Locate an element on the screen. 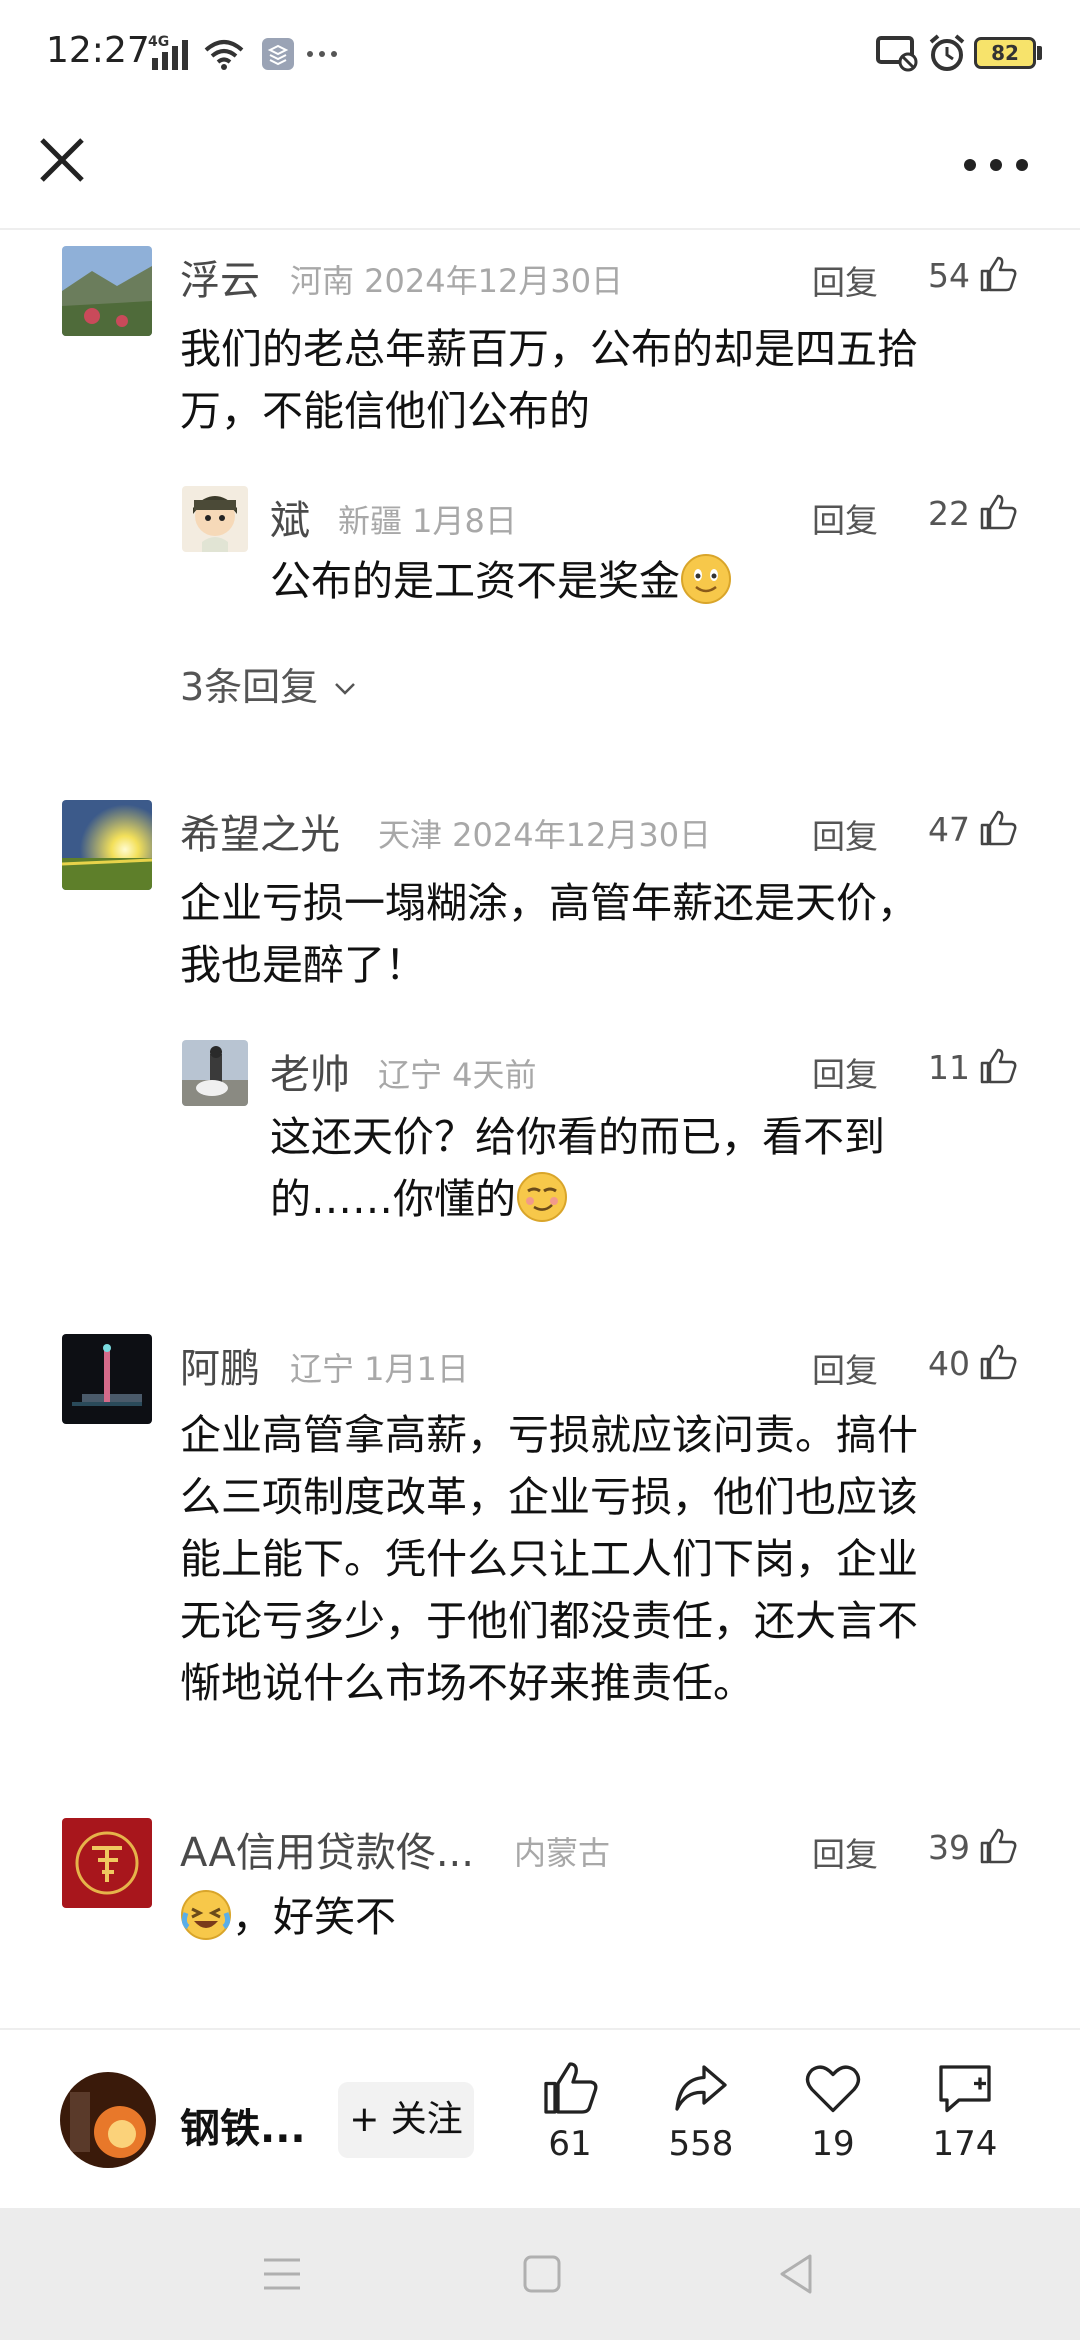 The height and width of the screenshot is (2340, 1080). status-bar: 12:27 4G 82 is located at coordinates (540, 55).